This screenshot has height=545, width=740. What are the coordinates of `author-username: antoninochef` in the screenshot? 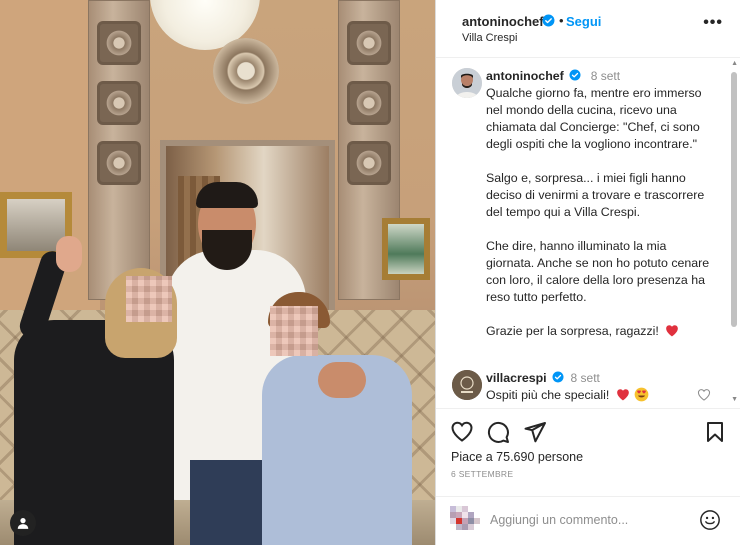 It's located at (503, 21).